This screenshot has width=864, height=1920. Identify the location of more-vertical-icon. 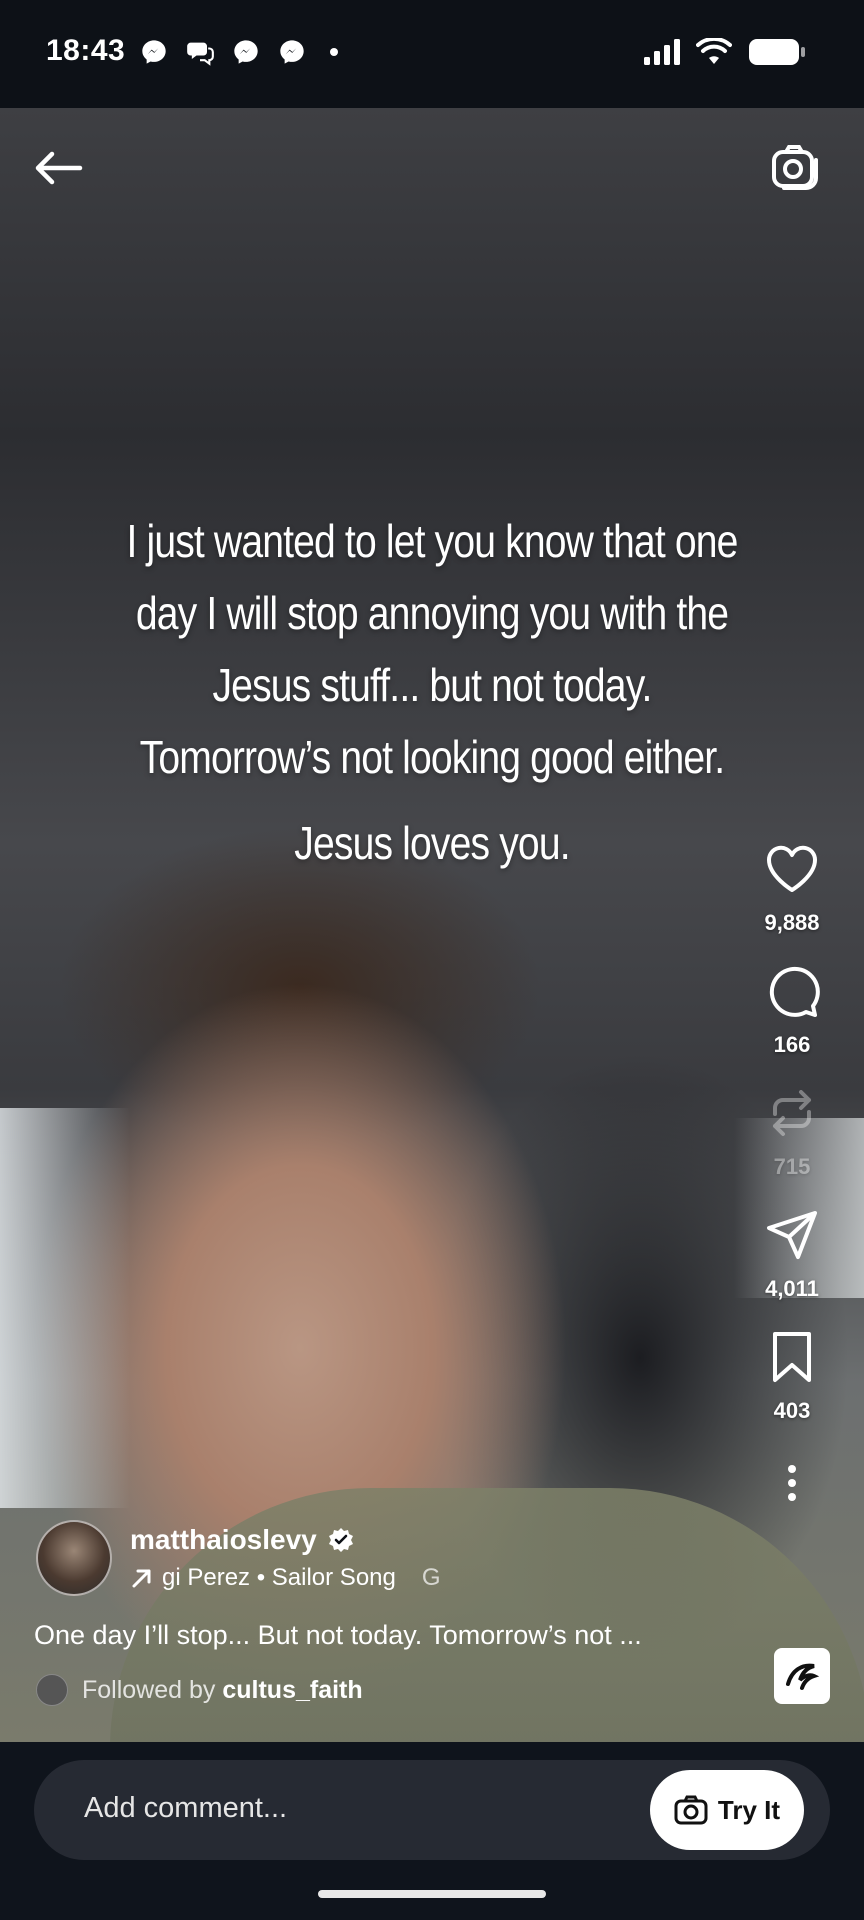
(792, 1483).